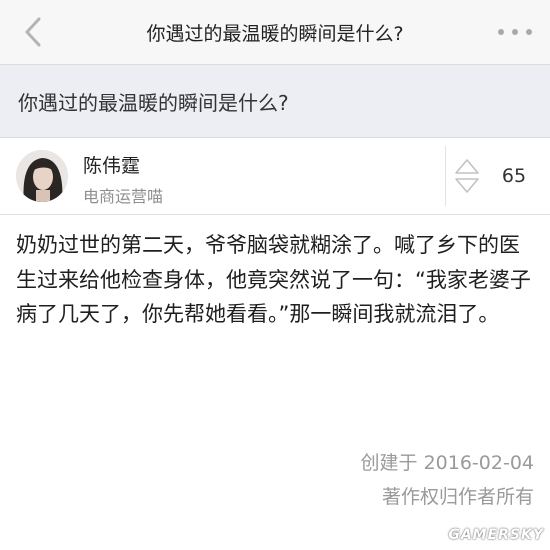  What do you see at coordinates (496, 535) in the screenshot?
I see `watermark-logo: GAMERSKY` at bounding box center [496, 535].